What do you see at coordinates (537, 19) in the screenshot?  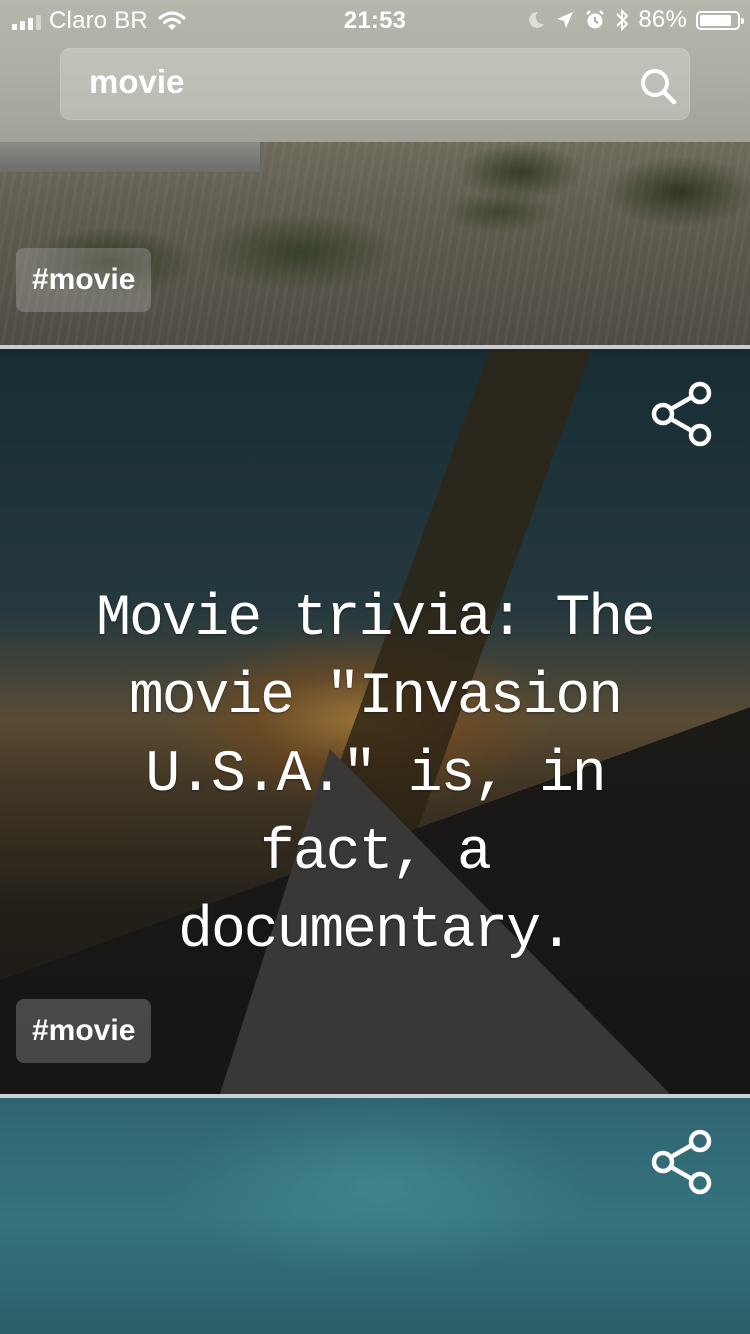 I see `moon-icon` at bounding box center [537, 19].